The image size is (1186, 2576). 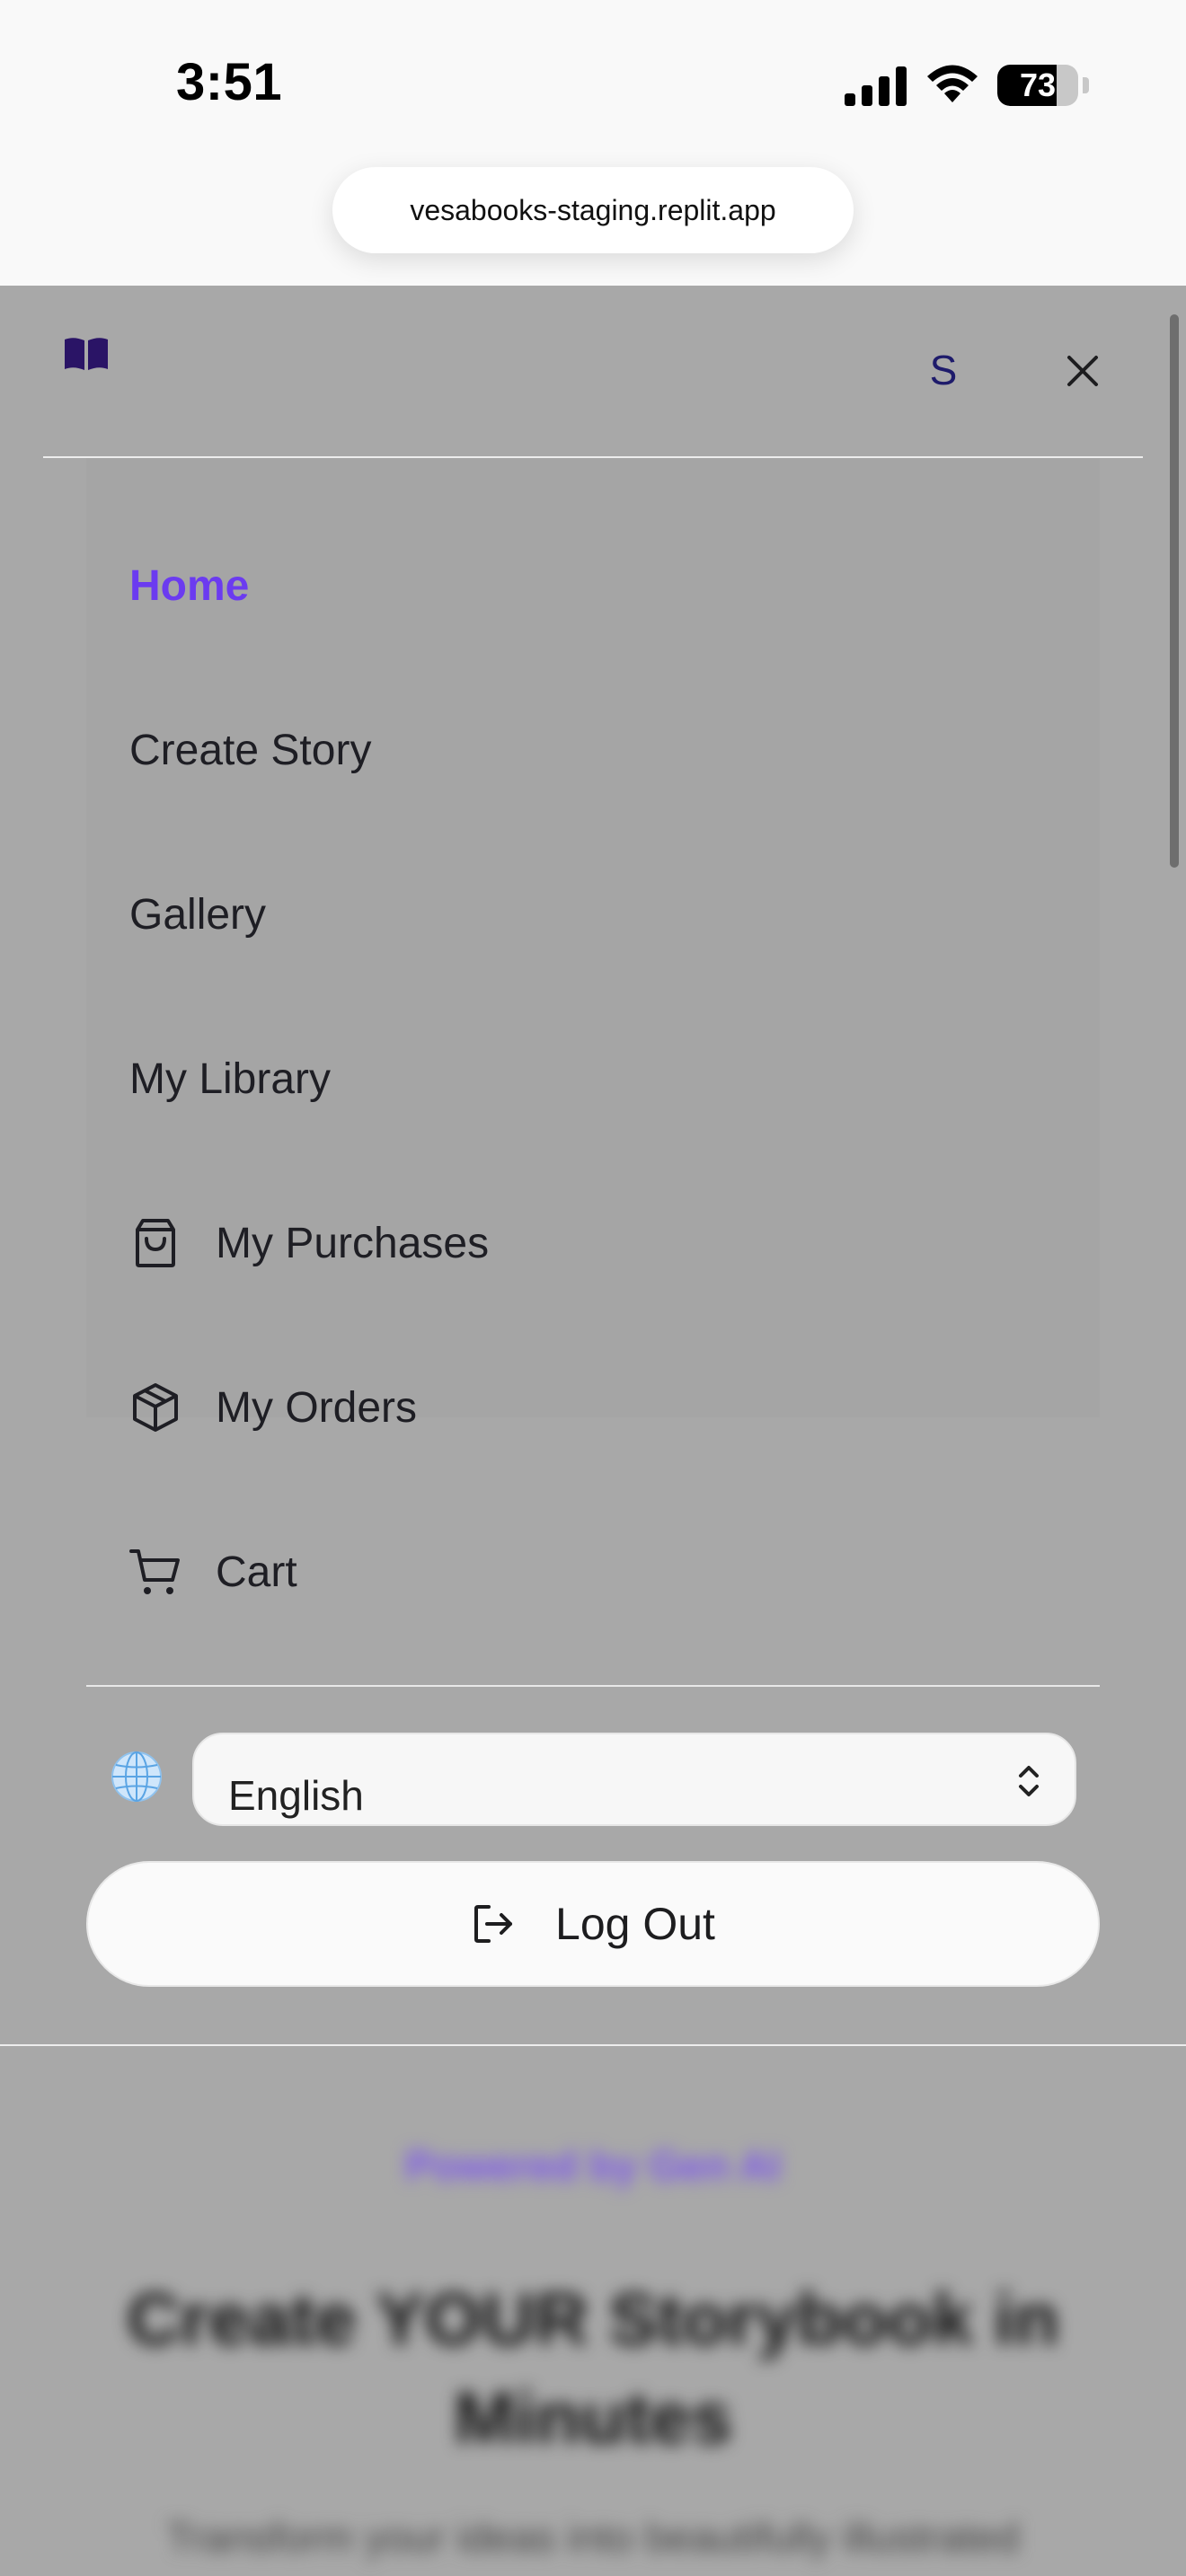 I want to click on hero-tagline: Powered by Gen AI, so click(x=593, y=2165).